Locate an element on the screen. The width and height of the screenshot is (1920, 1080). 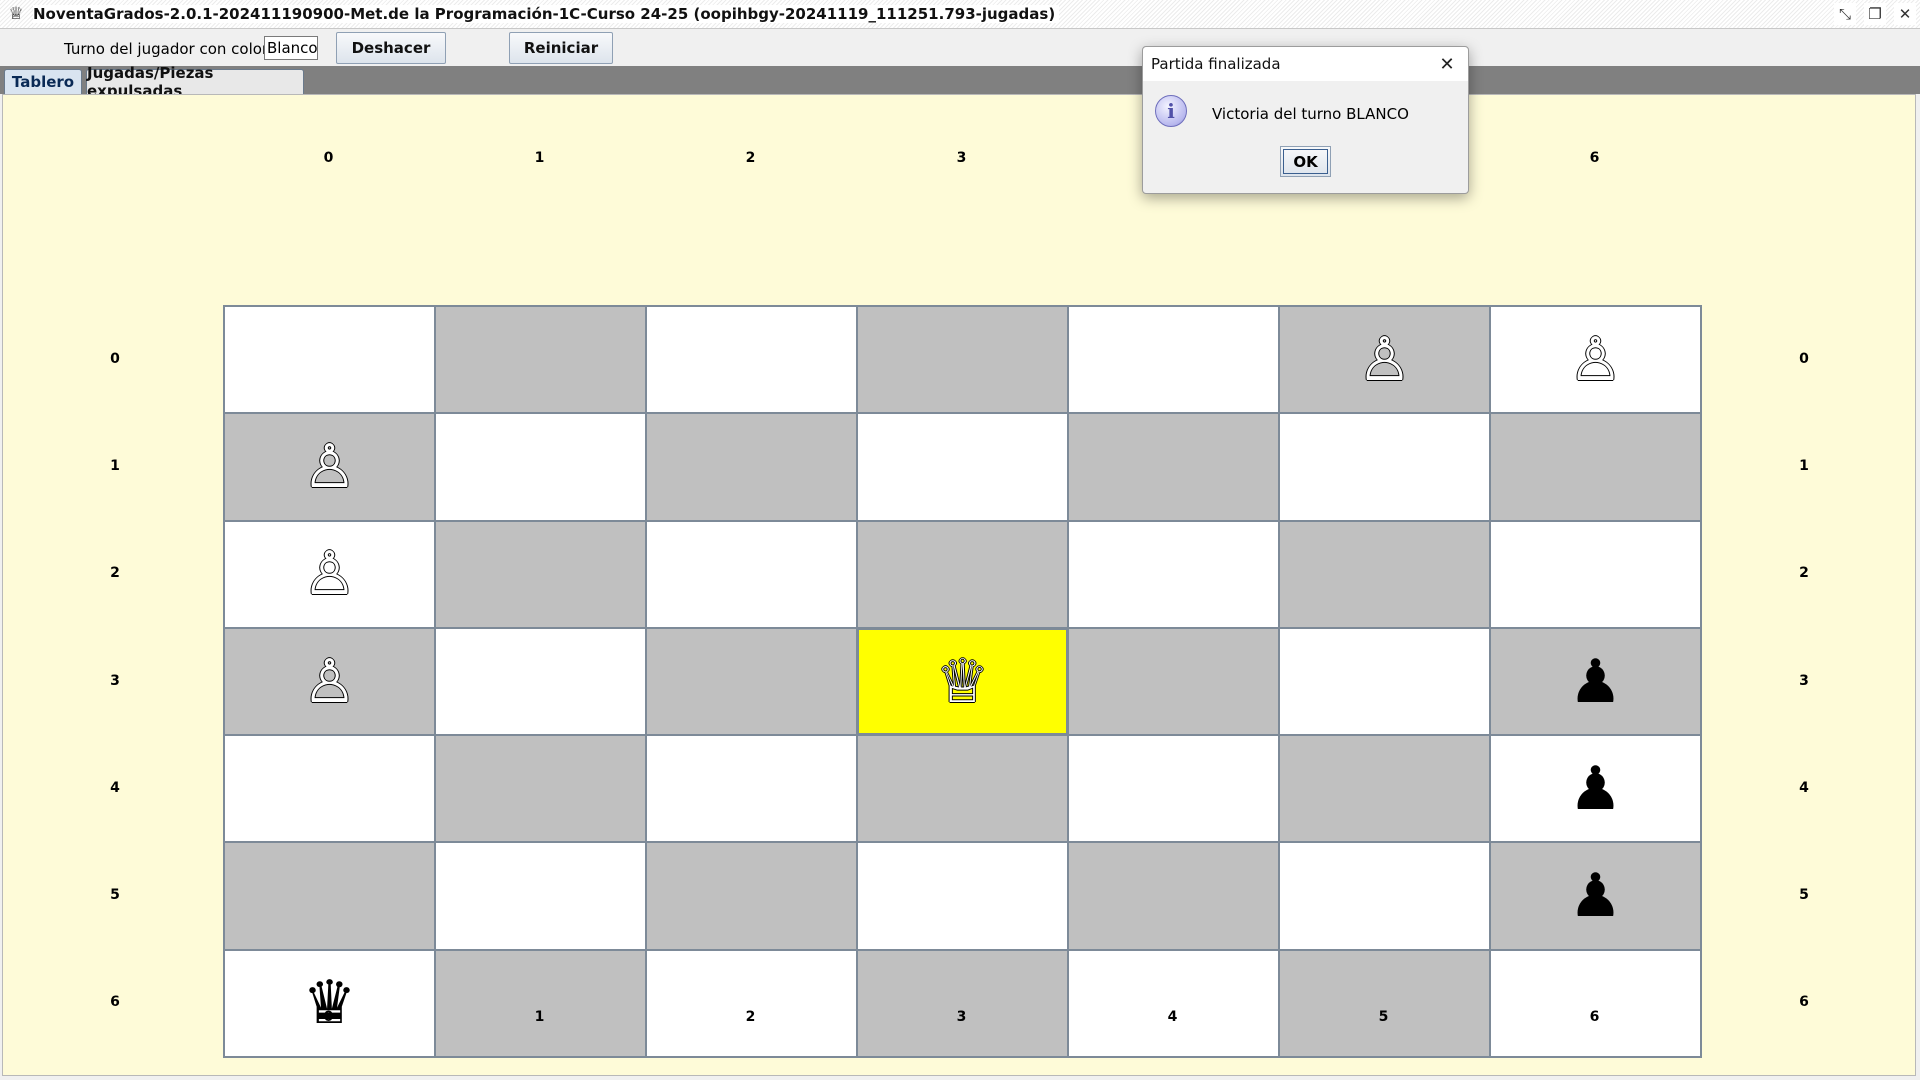
board-cell-1-0: ♙ is located at coordinates (329, 467).